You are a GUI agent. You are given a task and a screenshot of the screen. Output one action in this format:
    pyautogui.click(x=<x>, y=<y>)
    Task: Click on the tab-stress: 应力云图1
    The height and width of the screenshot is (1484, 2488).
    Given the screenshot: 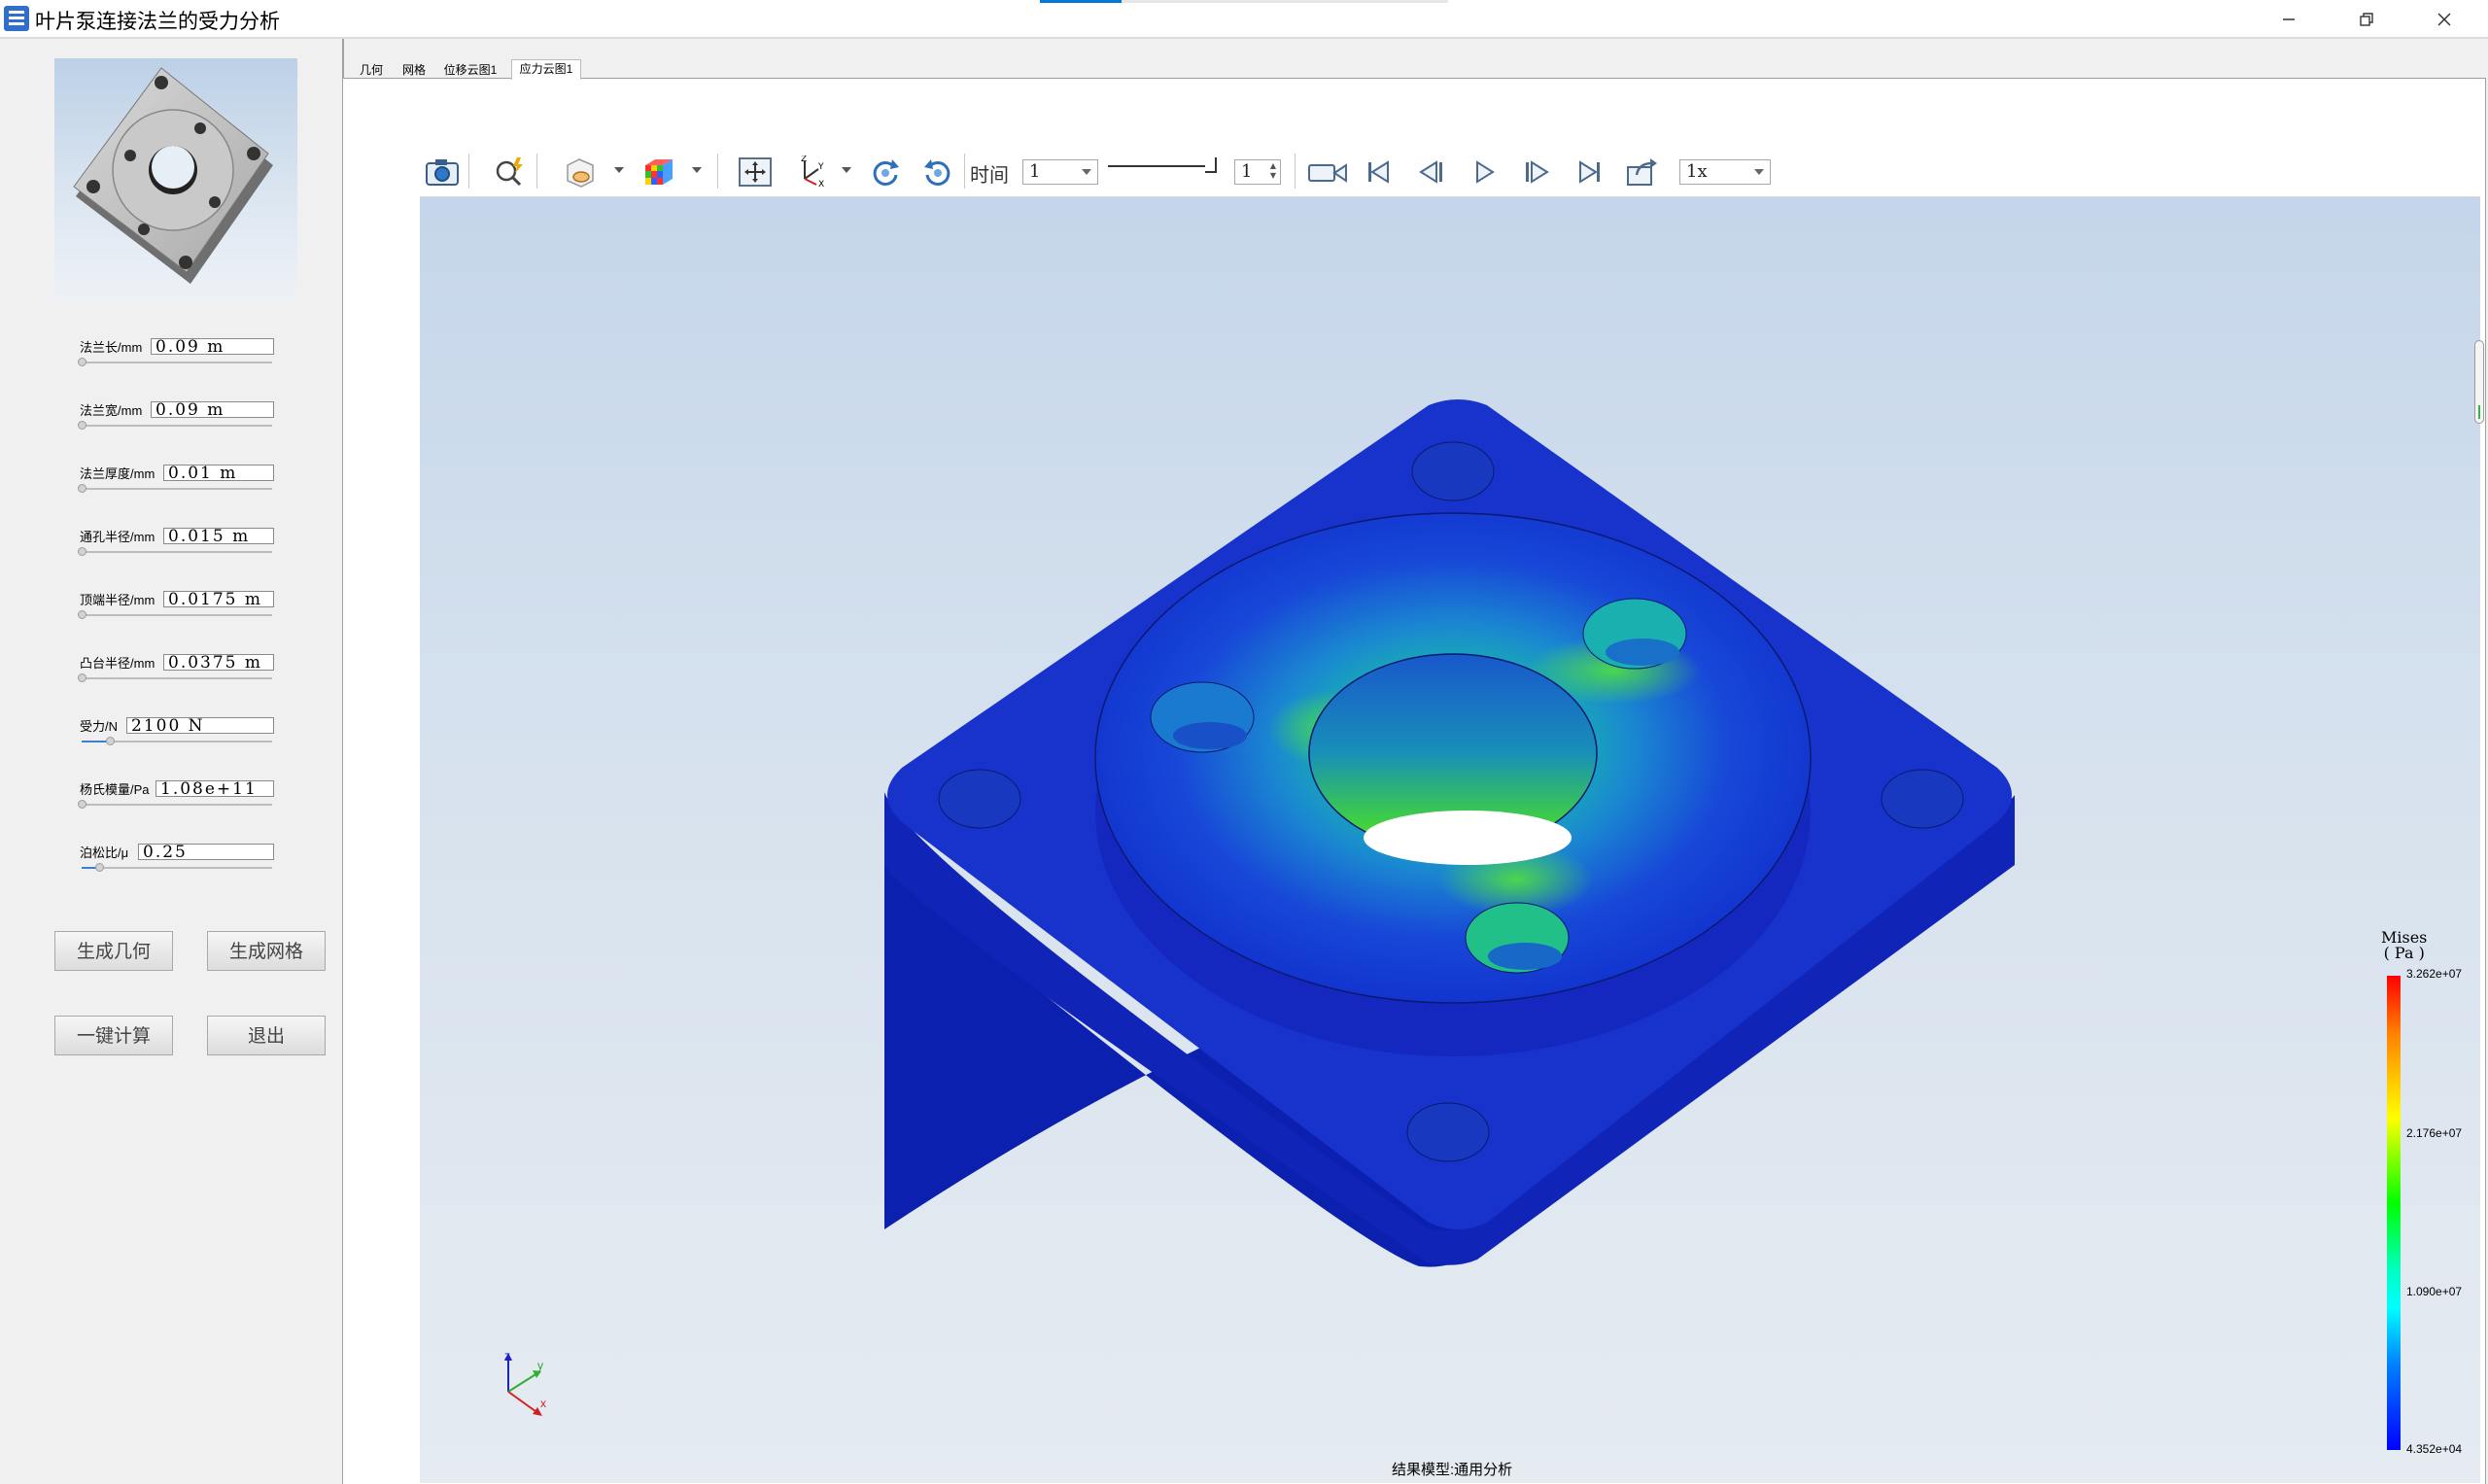 What is the action you would take?
    pyautogui.click(x=546, y=69)
    